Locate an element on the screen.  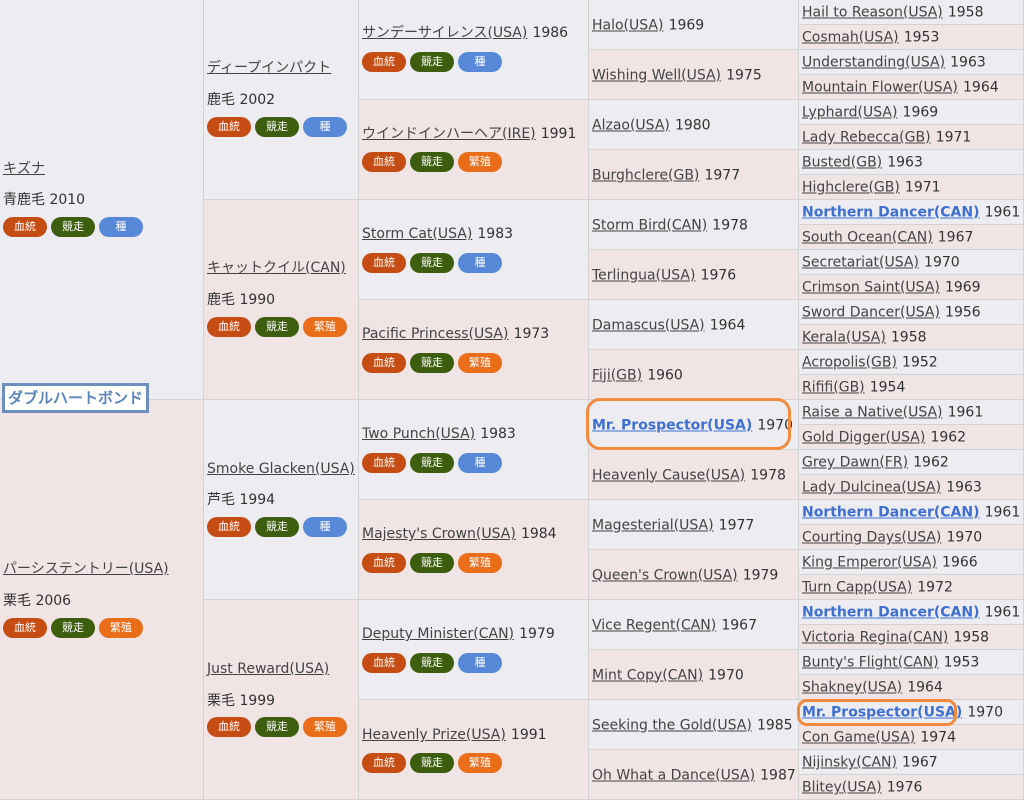
gen5-name-link: Sword Dancer(USA) is located at coordinates (871, 313).